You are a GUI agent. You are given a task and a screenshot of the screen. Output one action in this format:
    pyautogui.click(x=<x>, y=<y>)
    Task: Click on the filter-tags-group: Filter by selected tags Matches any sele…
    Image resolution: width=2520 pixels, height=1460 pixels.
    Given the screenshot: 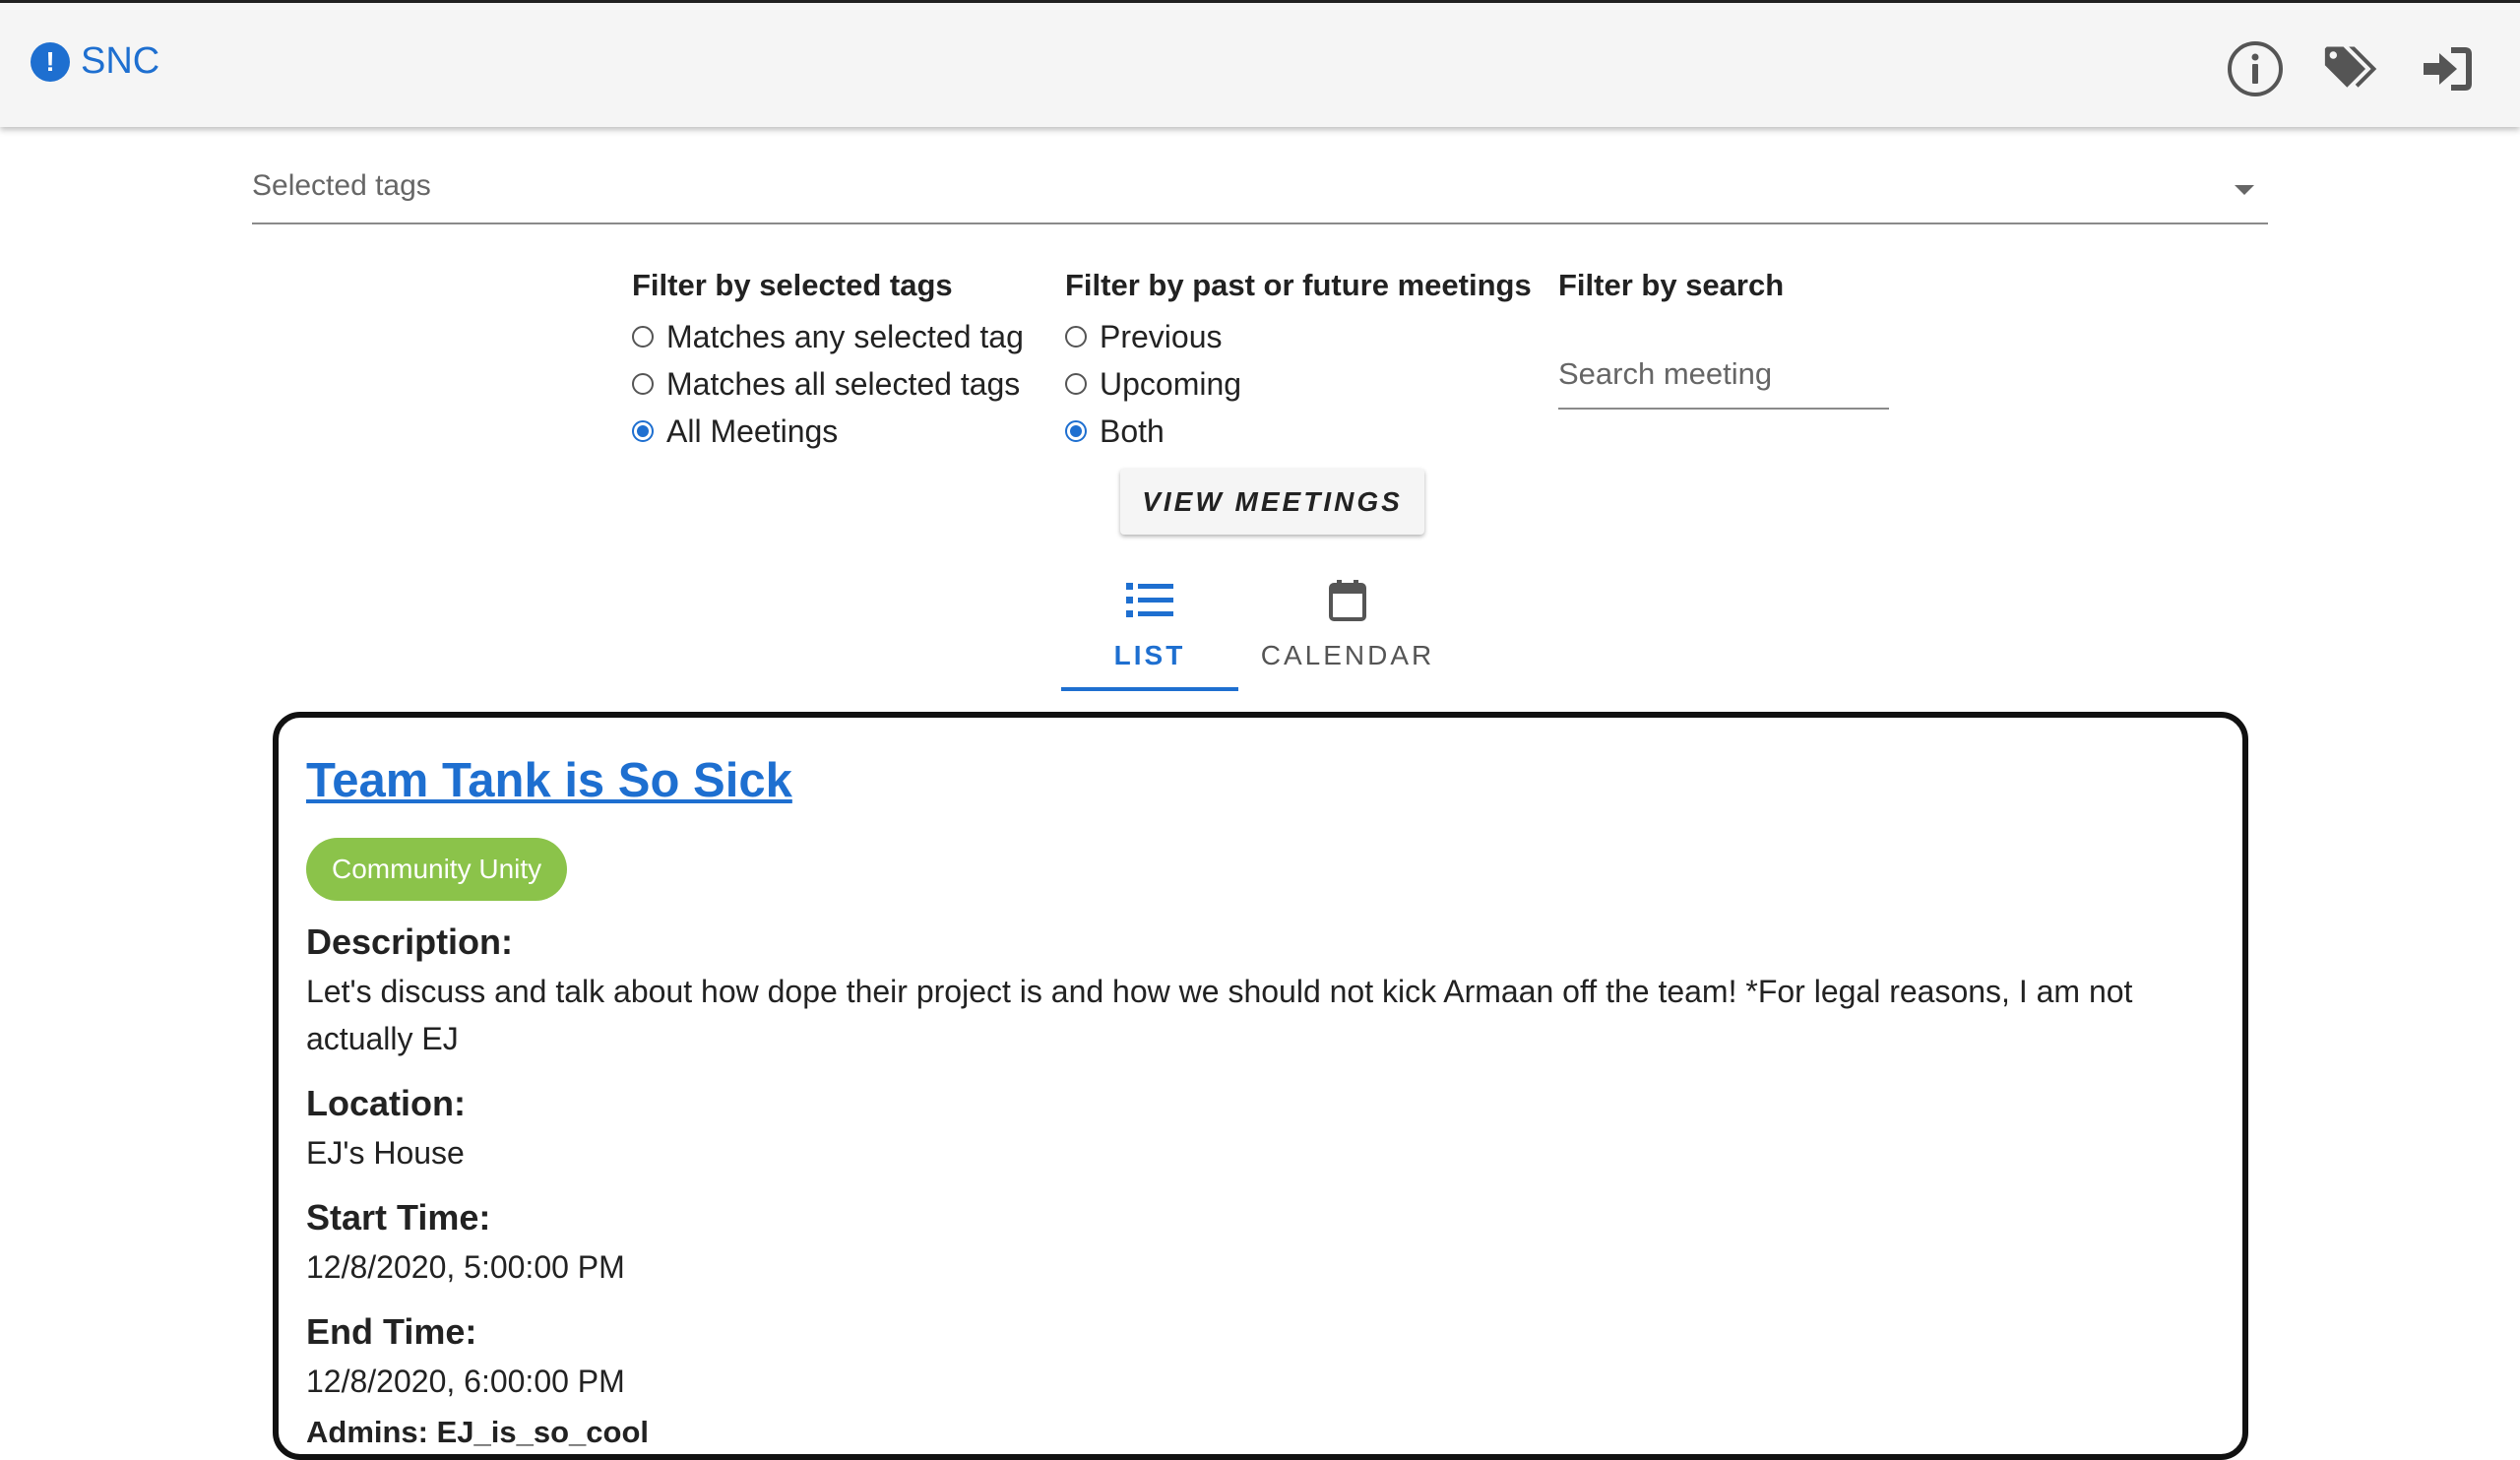 What is the action you would take?
    pyautogui.click(x=828, y=361)
    